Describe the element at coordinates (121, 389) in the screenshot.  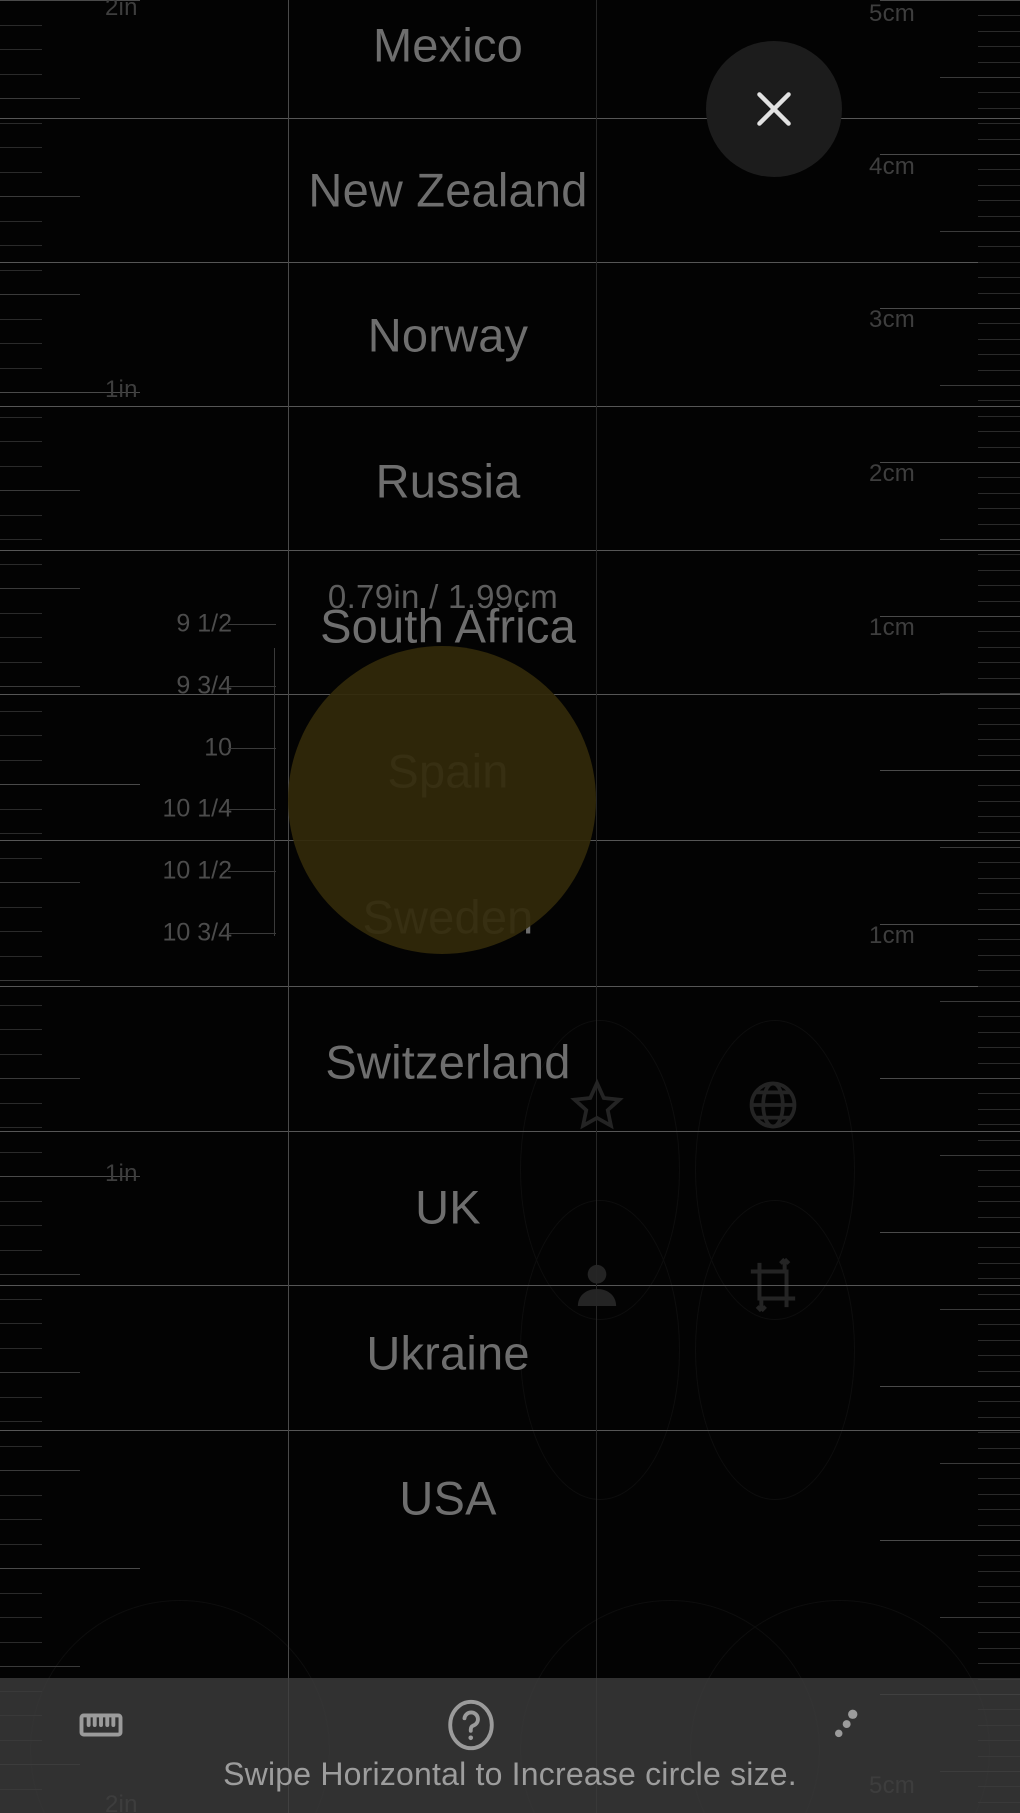
I see `ruler-label: 1in` at that location.